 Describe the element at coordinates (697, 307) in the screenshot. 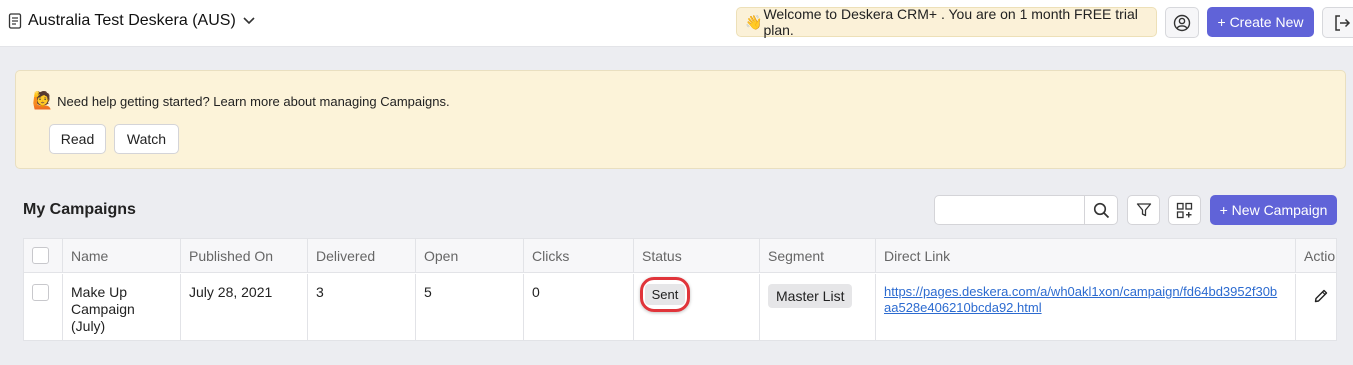

I see `status-cell: Sent` at that location.